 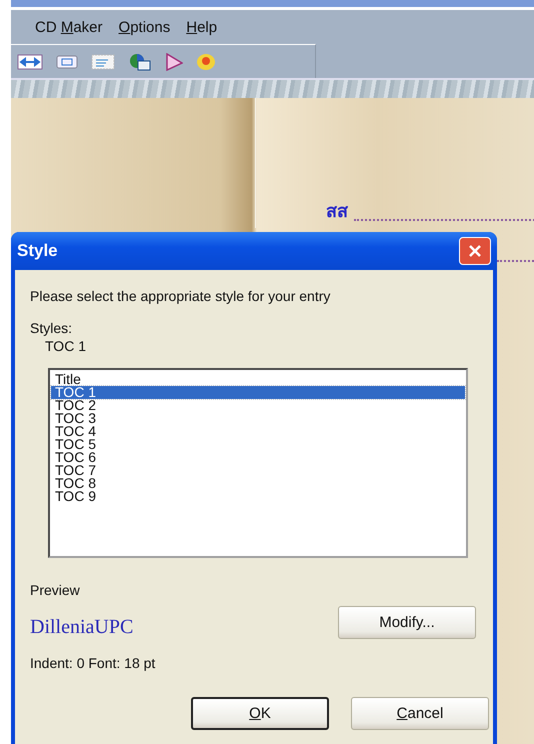 I want to click on dialog-button: OK, so click(x=260, y=713).